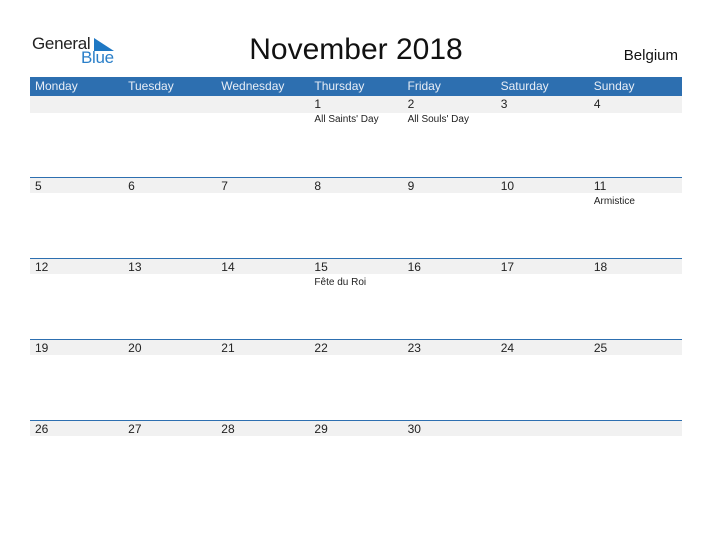  What do you see at coordinates (38, 186) in the screenshot?
I see `day-number: 5` at bounding box center [38, 186].